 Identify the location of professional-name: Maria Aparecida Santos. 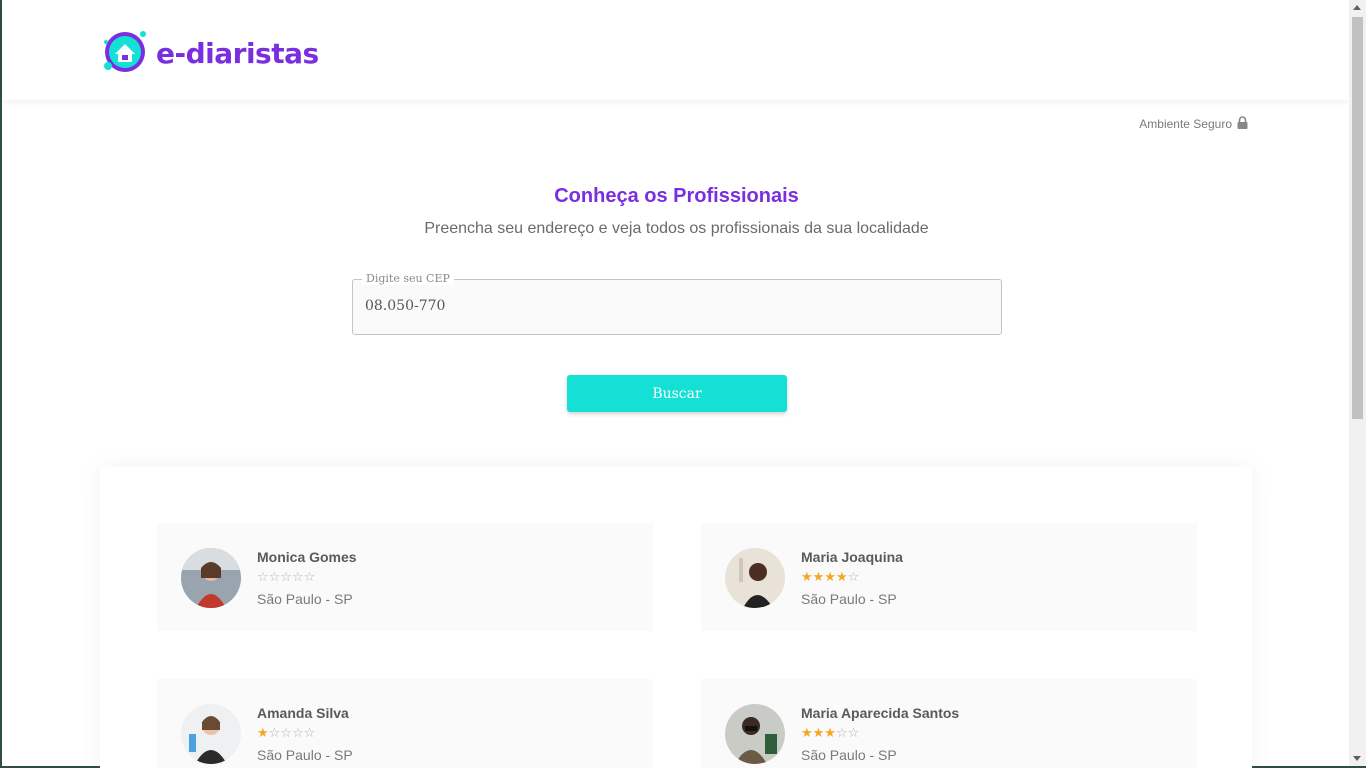
(880, 713).